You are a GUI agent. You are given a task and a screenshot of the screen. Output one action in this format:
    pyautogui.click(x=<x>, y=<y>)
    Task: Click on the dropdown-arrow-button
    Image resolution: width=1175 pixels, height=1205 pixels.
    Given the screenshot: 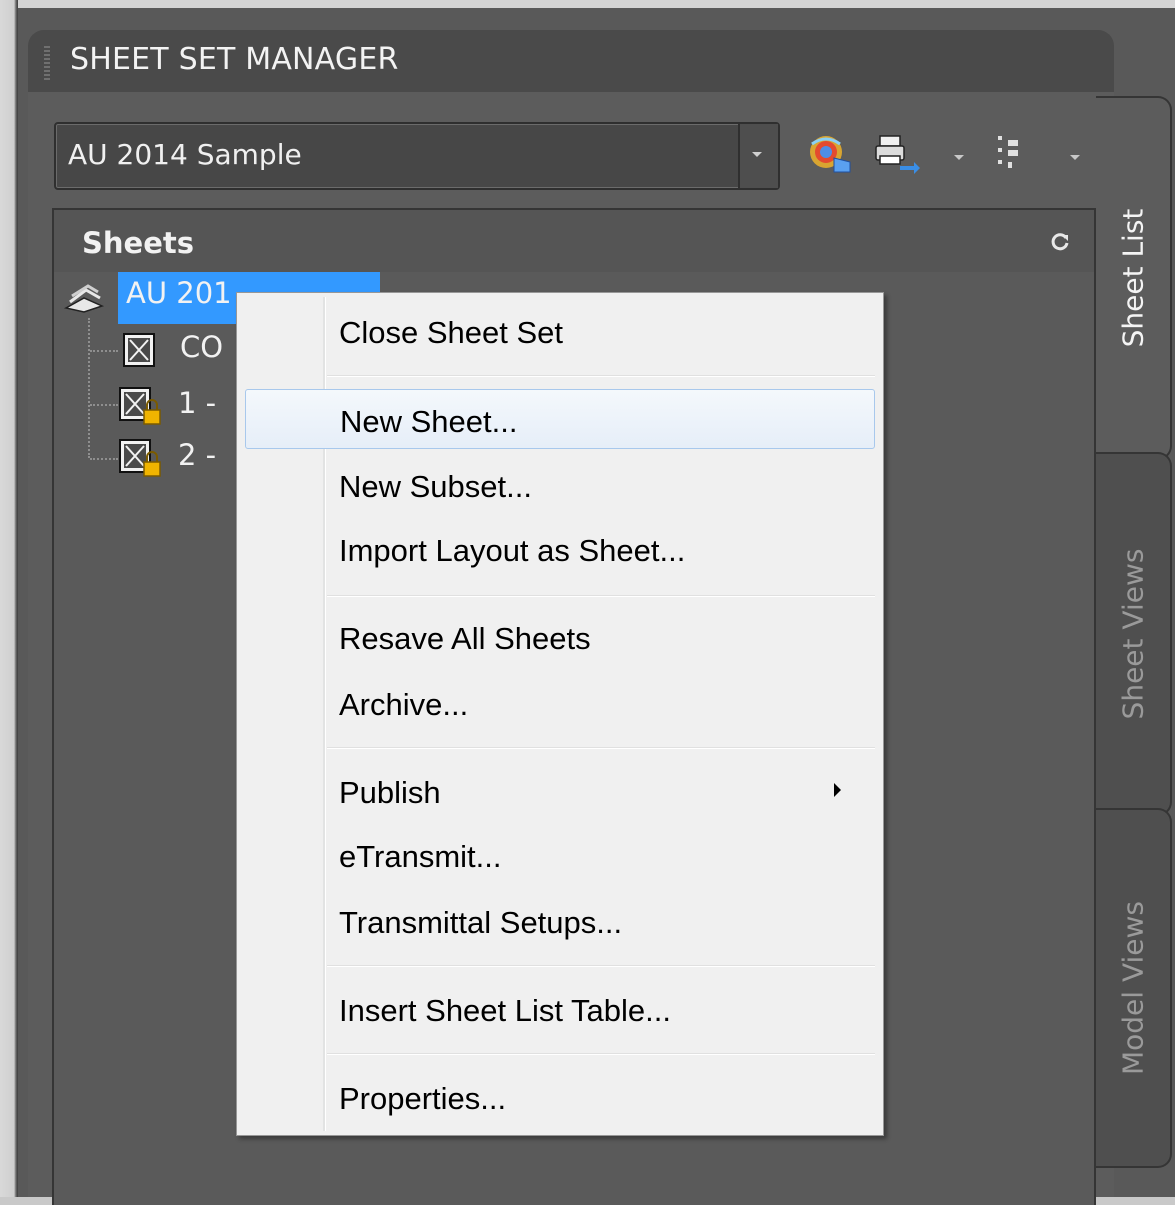 What is the action you would take?
    pyautogui.click(x=758, y=156)
    